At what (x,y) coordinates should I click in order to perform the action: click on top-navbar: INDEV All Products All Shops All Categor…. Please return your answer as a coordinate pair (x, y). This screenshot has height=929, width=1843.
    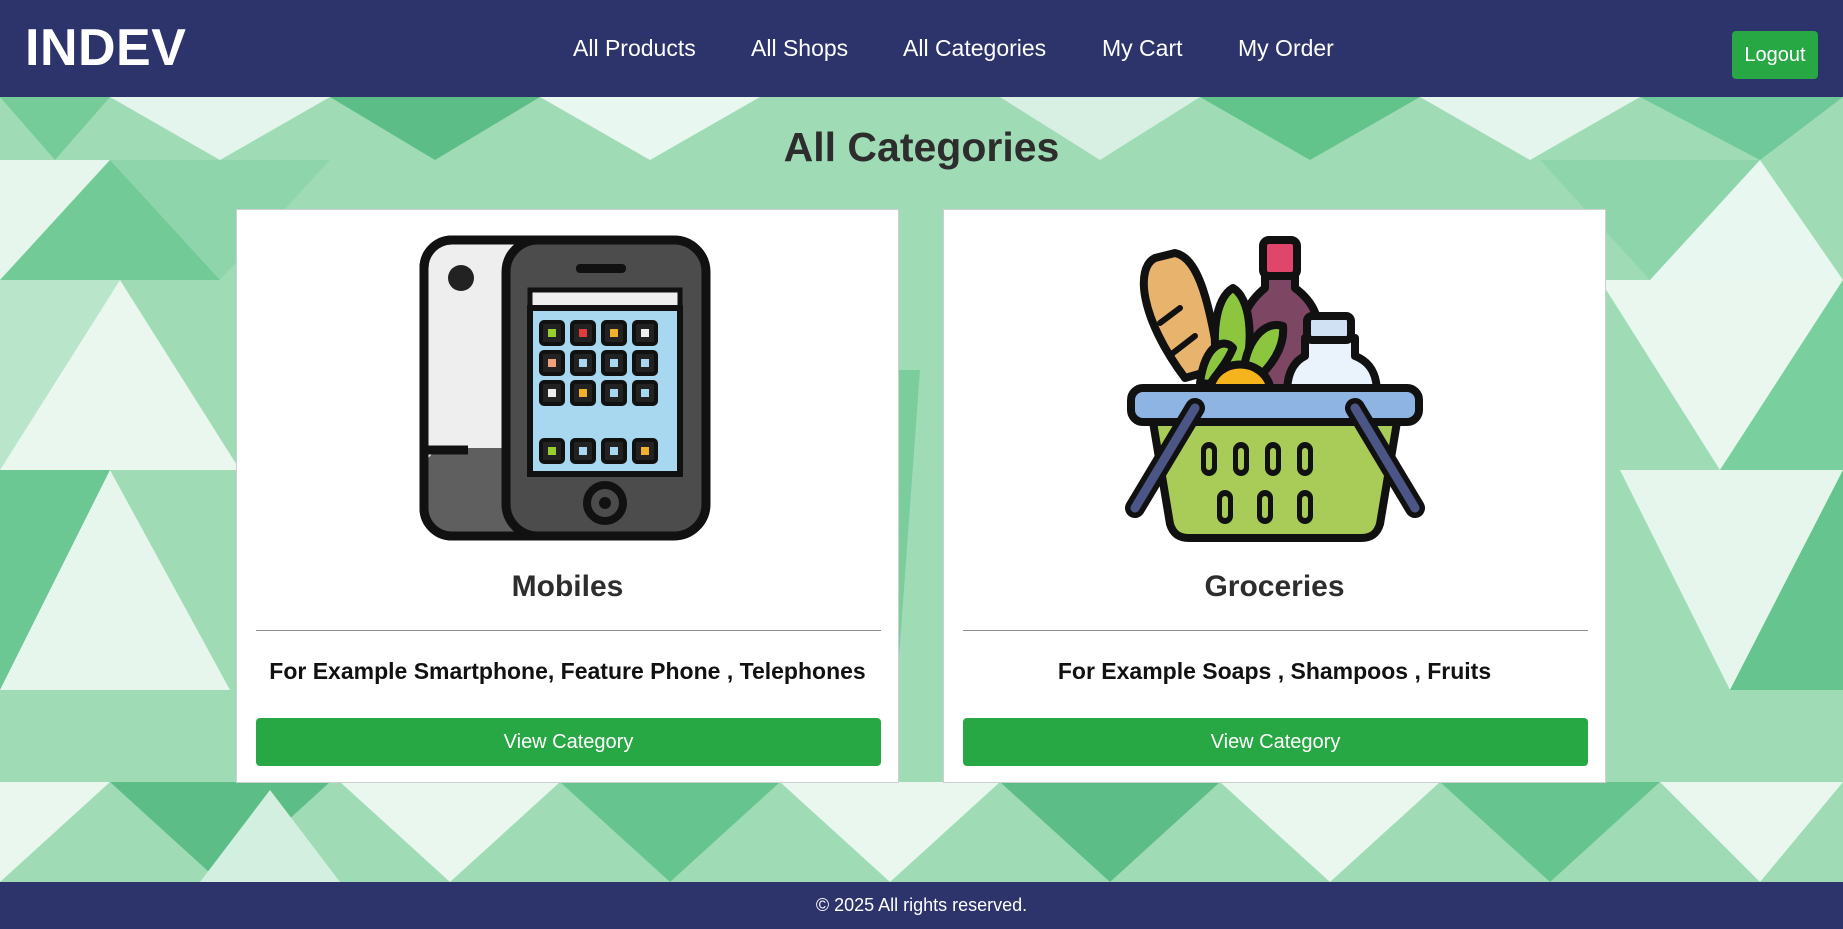
    Looking at the image, I should click on (921, 48).